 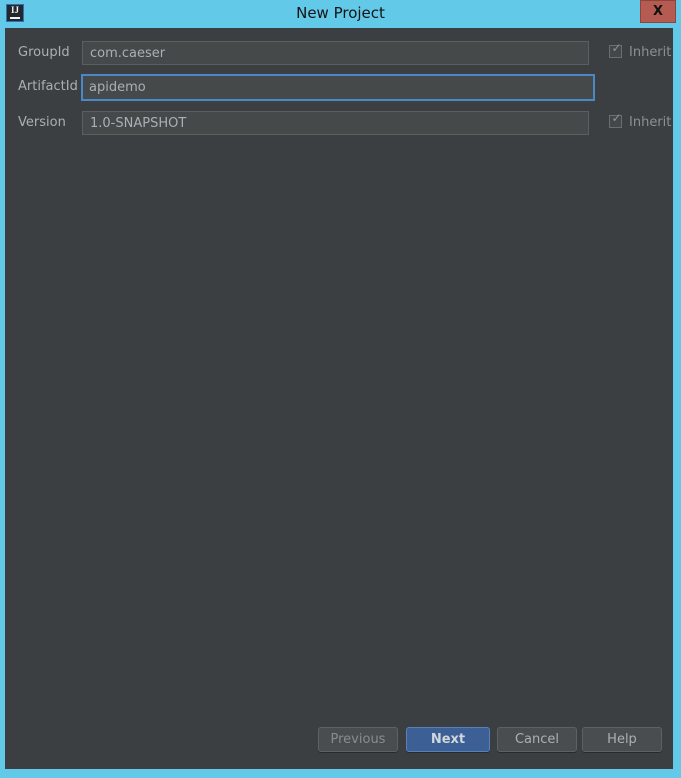 I want to click on groupid-inherit-checkbox: ✓, so click(x=615, y=49).